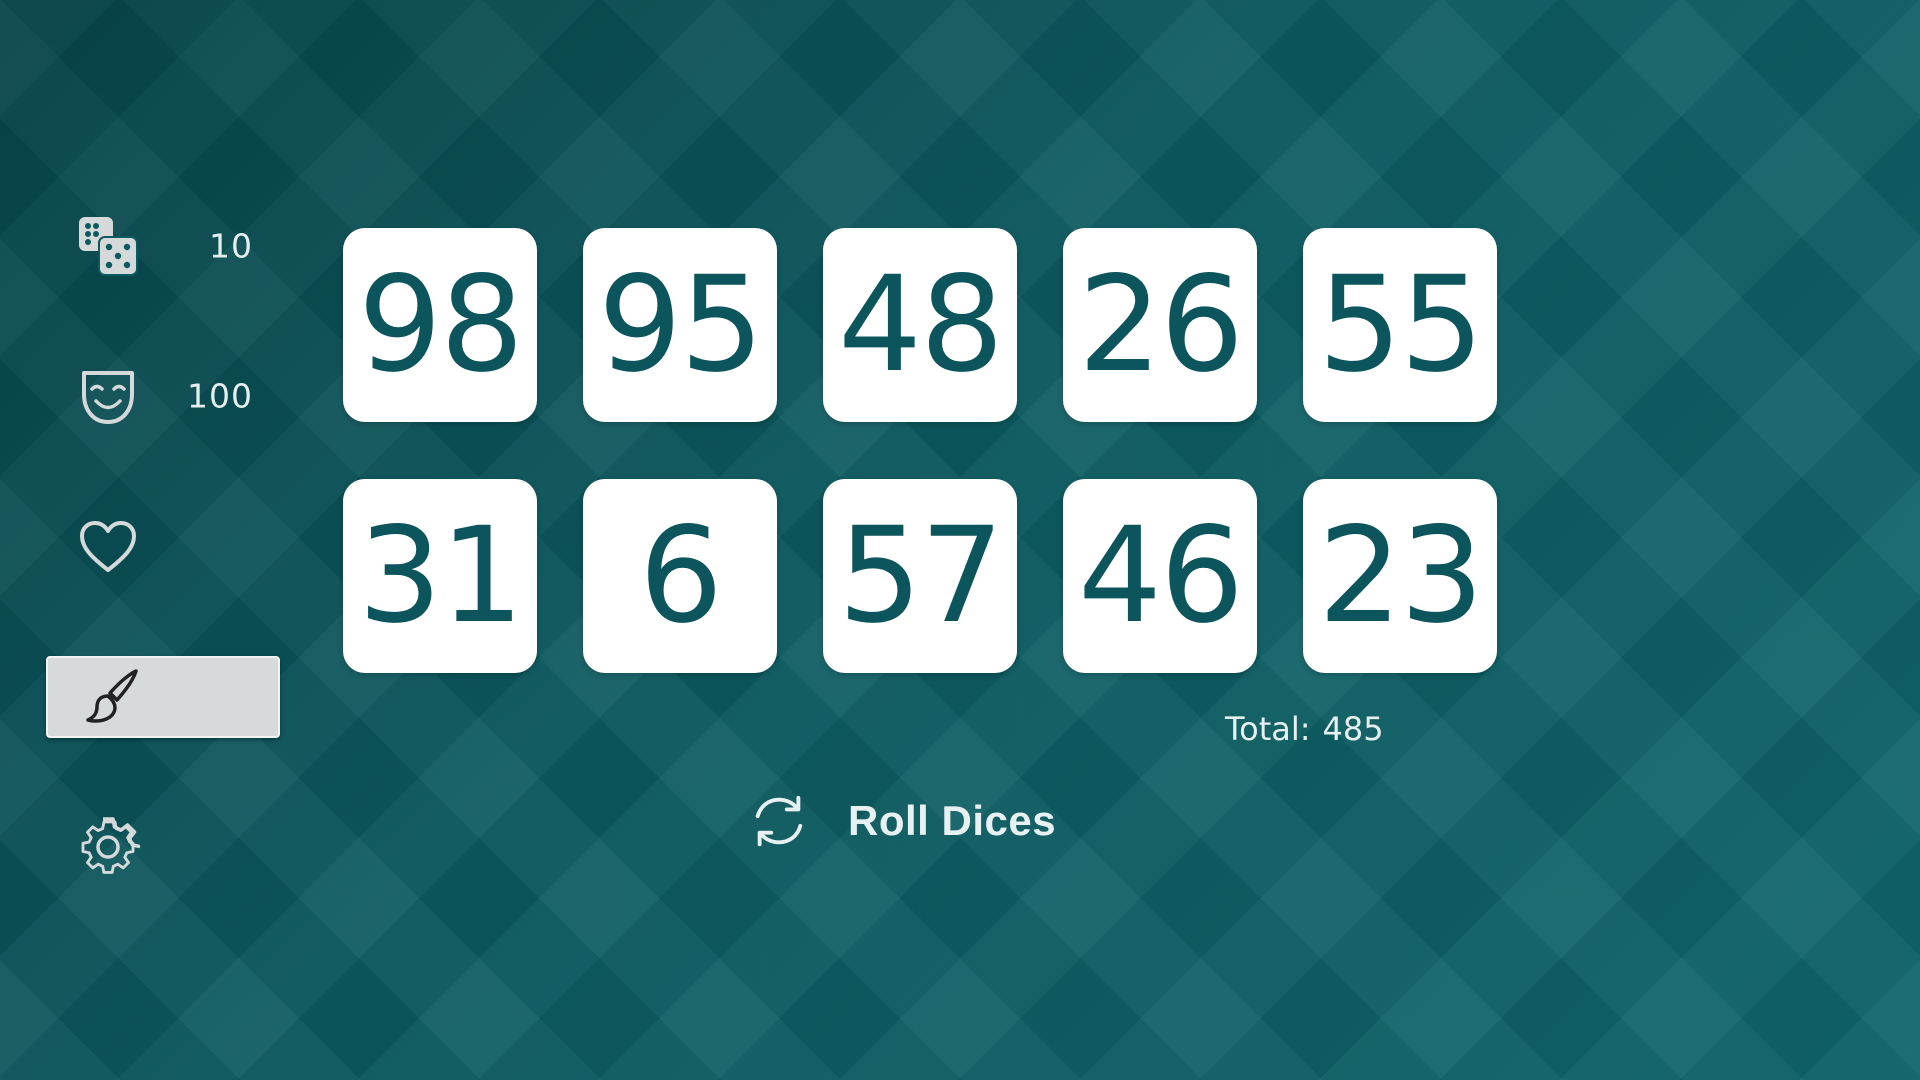 The image size is (1920, 1080). What do you see at coordinates (108, 246) in the screenshot?
I see `dice-icon` at bounding box center [108, 246].